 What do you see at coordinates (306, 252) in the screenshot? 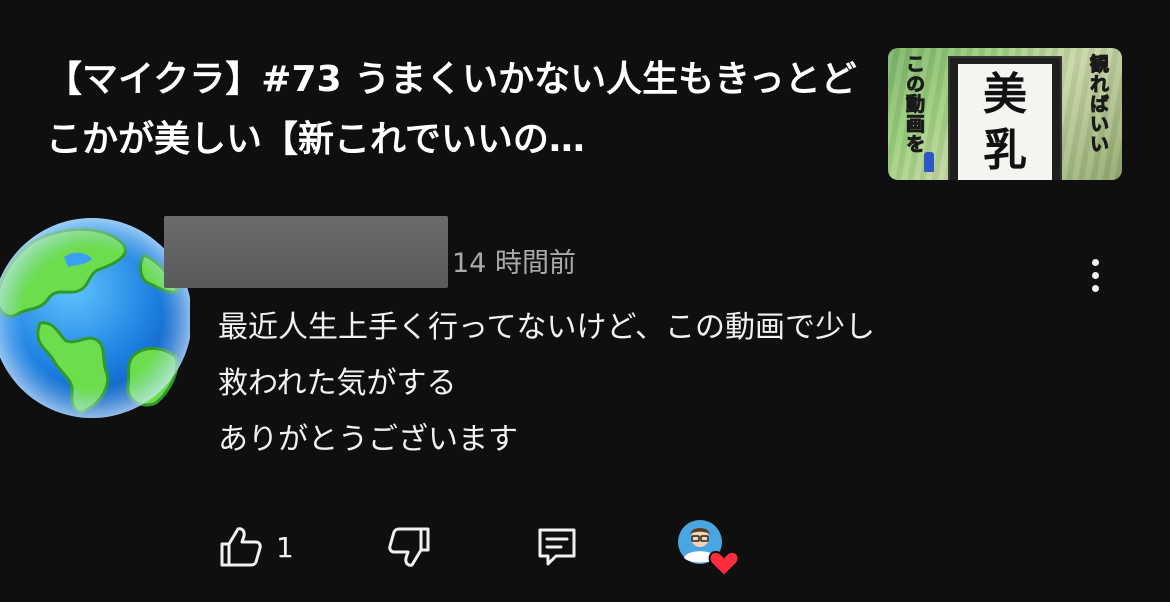
I see `author-name-redacted` at bounding box center [306, 252].